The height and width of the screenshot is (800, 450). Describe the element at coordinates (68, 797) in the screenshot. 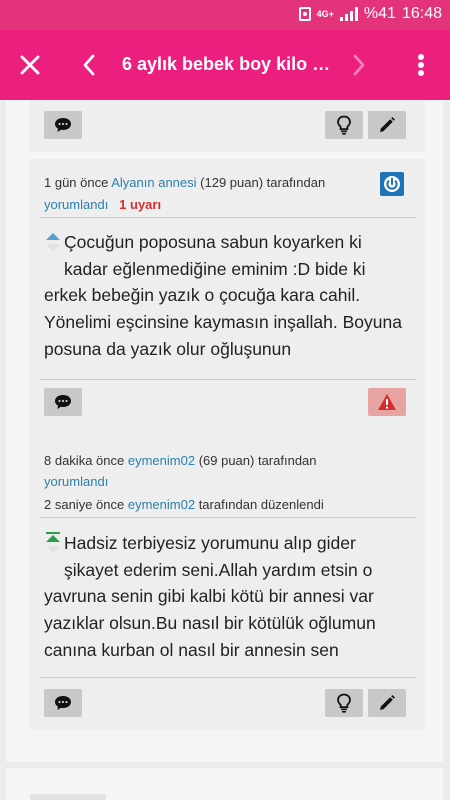

I see `next-card-placeholder` at that location.